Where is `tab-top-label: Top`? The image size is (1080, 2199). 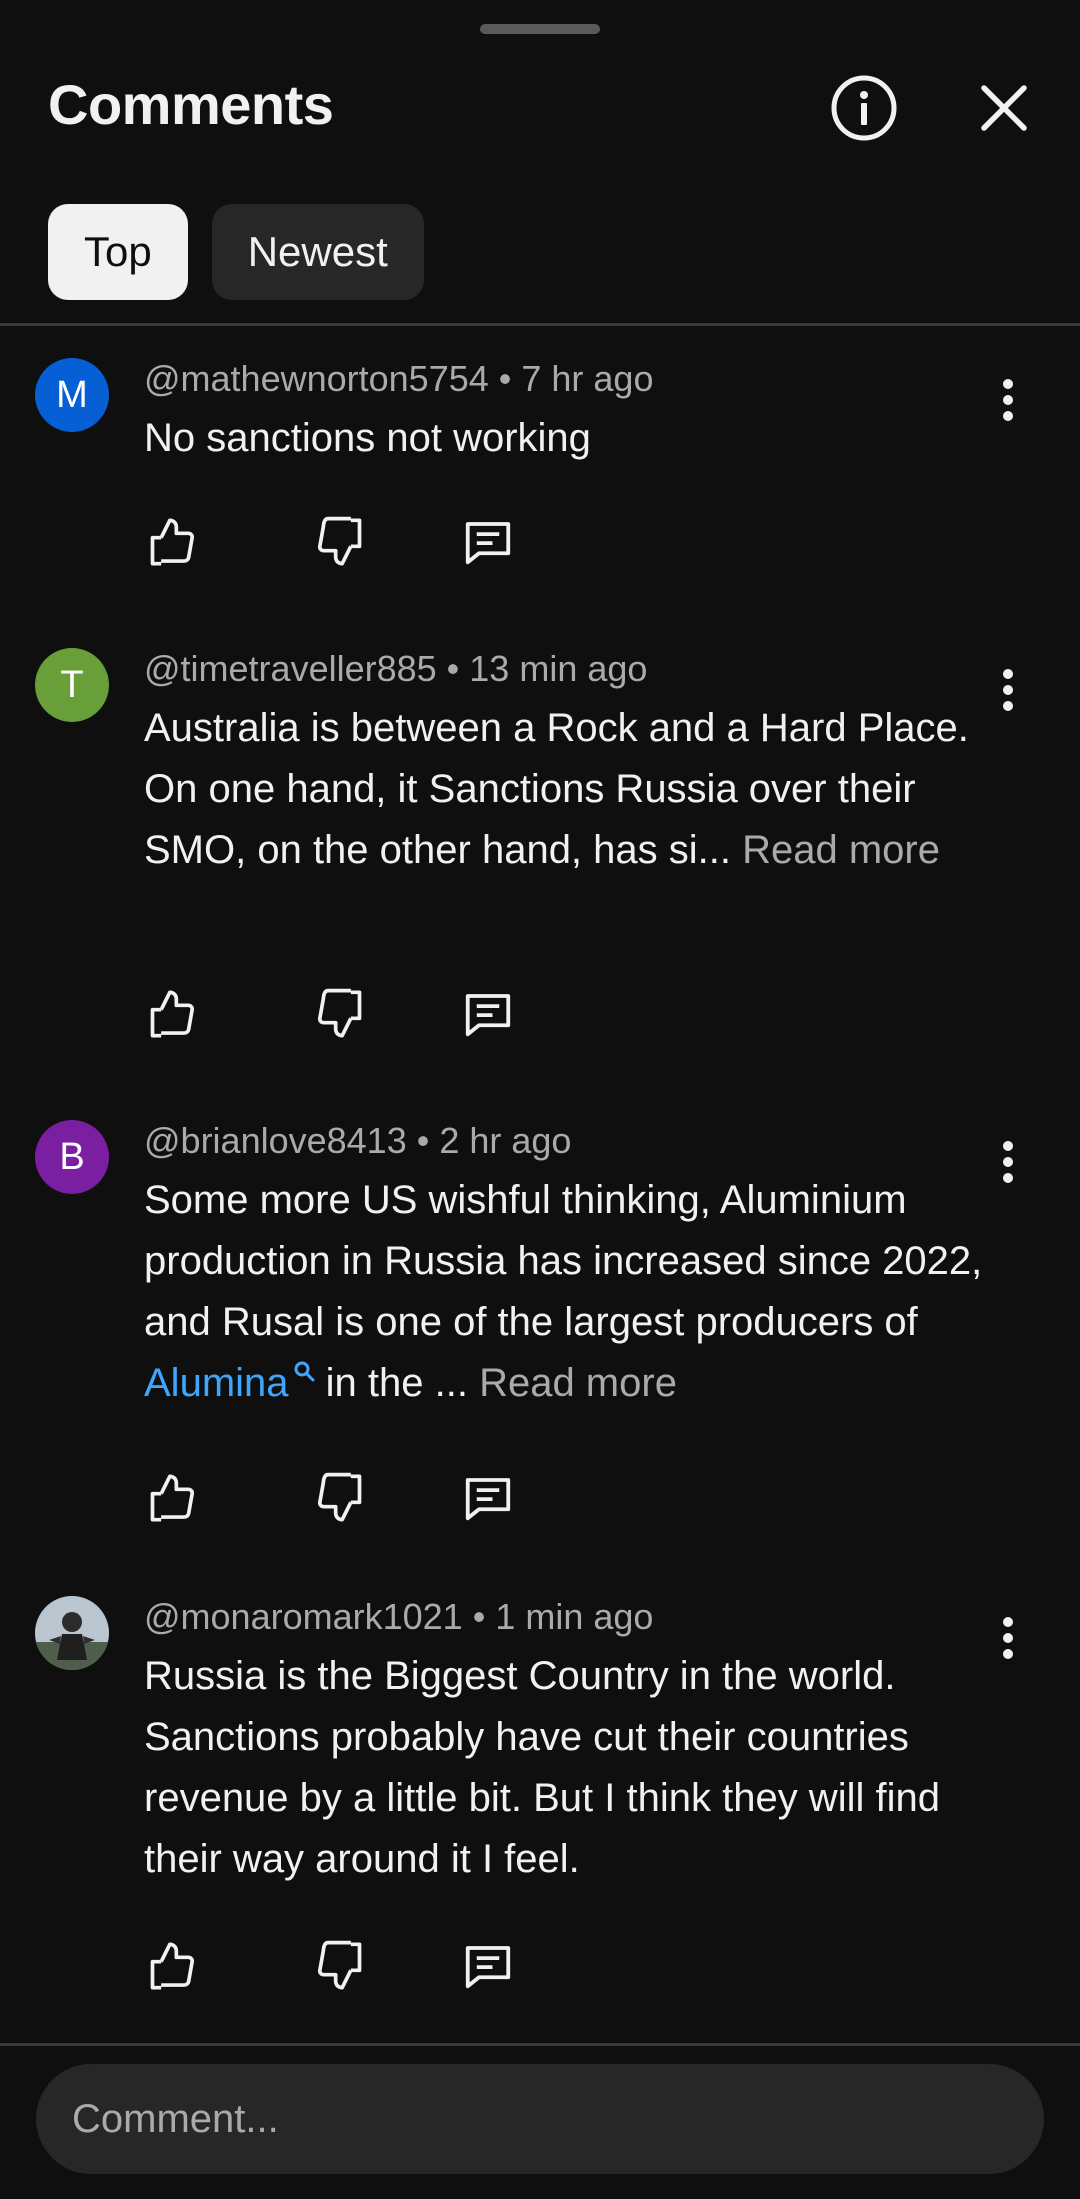
tab-top-label: Top is located at coordinates (118, 251).